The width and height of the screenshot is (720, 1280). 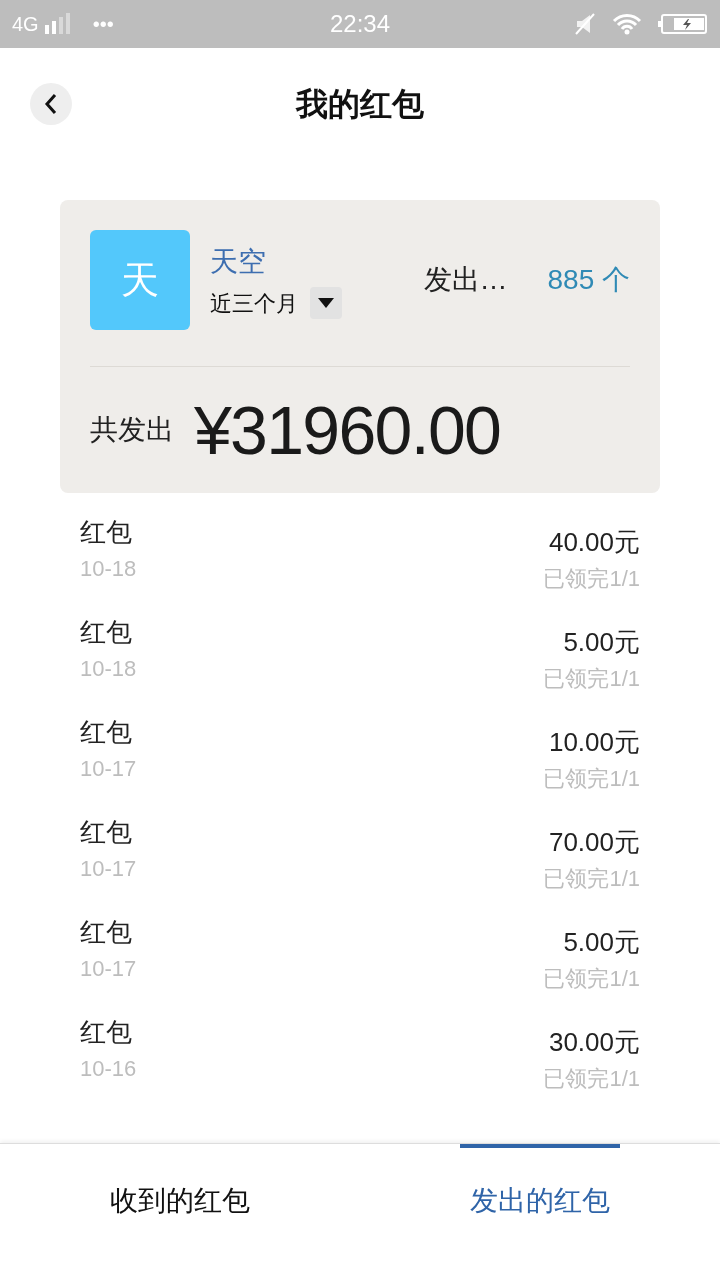 What do you see at coordinates (140, 280) in the screenshot?
I see `avatar: 天` at bounding box center [140, 280].